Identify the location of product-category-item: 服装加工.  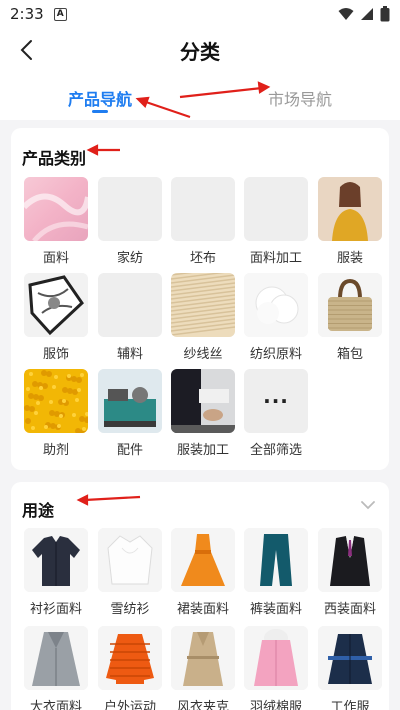
(203, 413).